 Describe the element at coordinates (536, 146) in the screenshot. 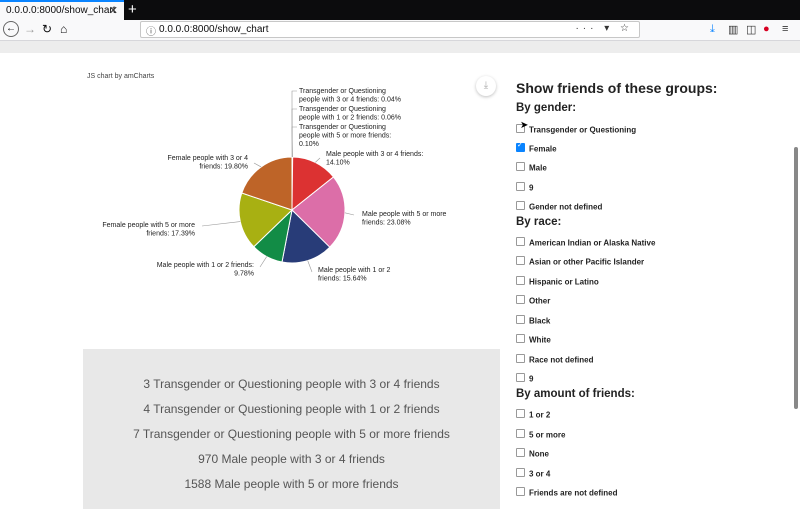

I see `checkbox-female: Female` at that location.